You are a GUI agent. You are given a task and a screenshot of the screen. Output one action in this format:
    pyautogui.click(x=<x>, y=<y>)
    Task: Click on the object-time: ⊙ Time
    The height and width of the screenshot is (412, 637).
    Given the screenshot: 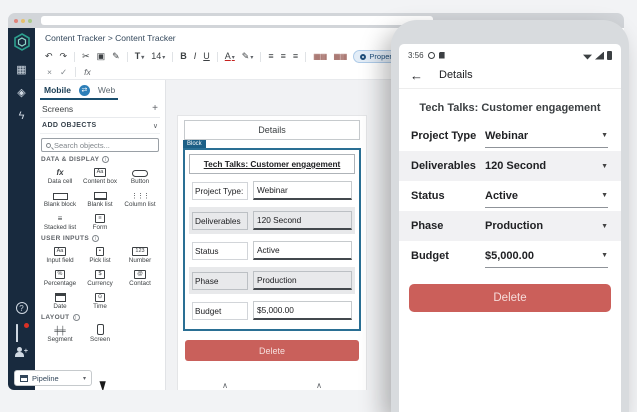 What is the action you would take?
    pyautogui.click(x=100, y=300)
    